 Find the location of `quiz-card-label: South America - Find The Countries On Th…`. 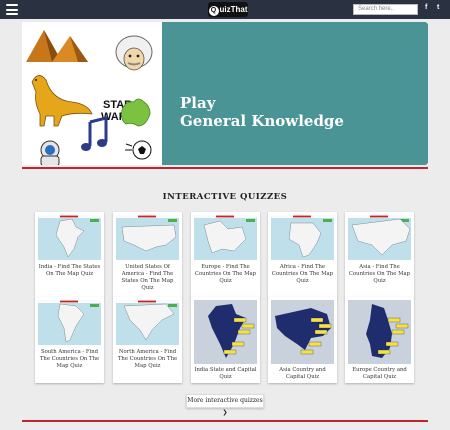

quiz-card-label: South America - Find The Countries On Th… is located at coordinates (69, 359).